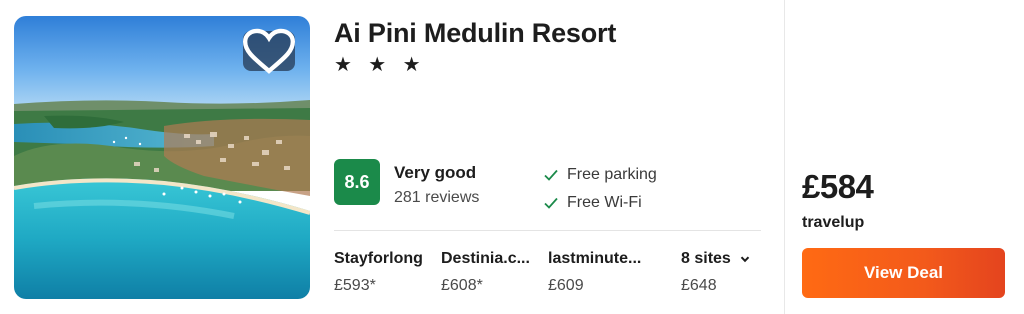 The image size is (1024, 314). What do you see at coordinates (838, 186) in the screenshot?
I see `deal-price: £584` at bounding box center [838, 186].